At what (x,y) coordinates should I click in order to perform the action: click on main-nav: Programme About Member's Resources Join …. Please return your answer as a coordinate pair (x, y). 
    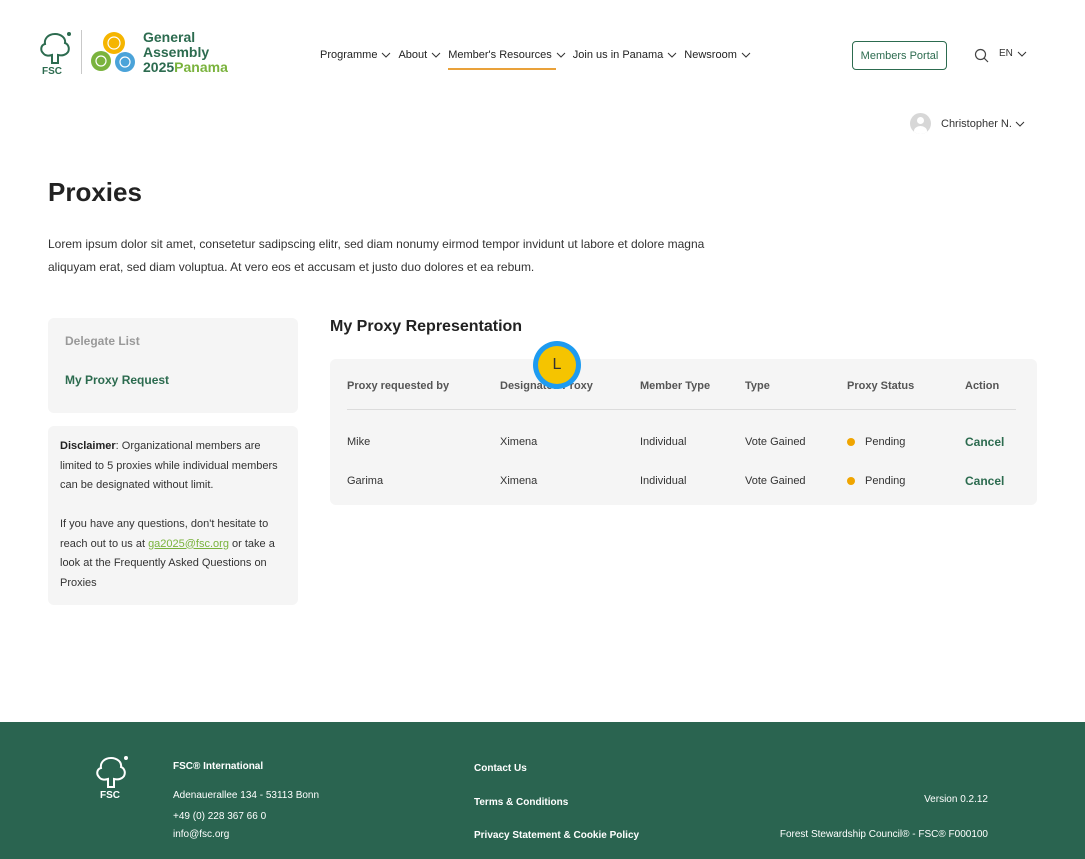
    Looking at the image, I should click on (539, 58).